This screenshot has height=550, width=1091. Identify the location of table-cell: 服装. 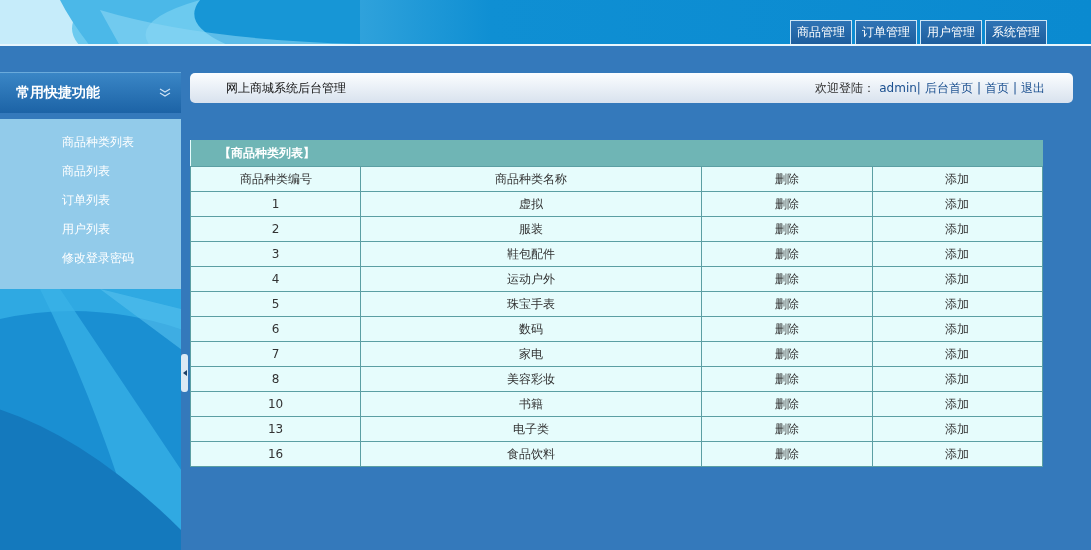
(531, 229).